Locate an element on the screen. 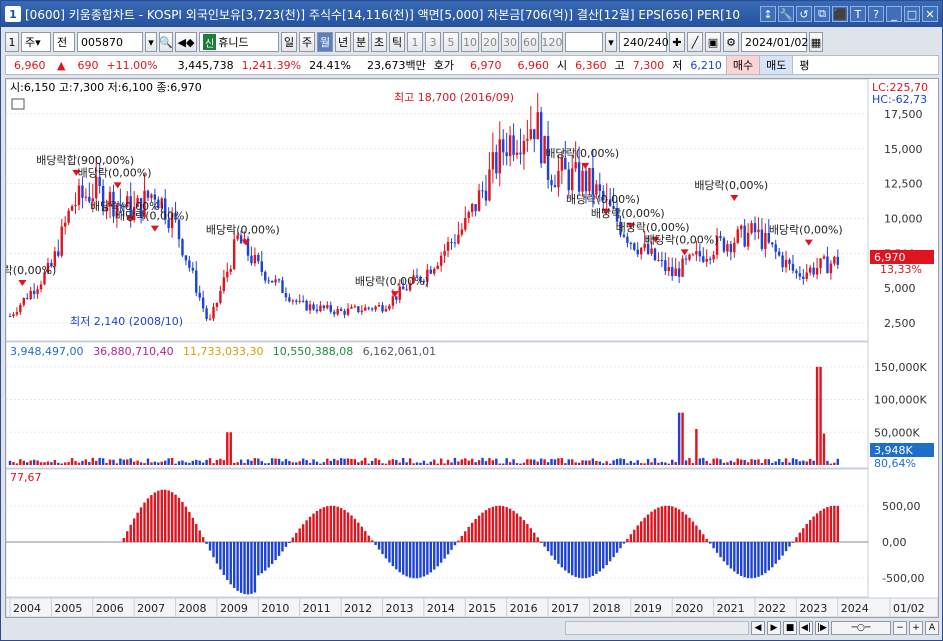  period-day: 일 is located at coordinates (289, 42).